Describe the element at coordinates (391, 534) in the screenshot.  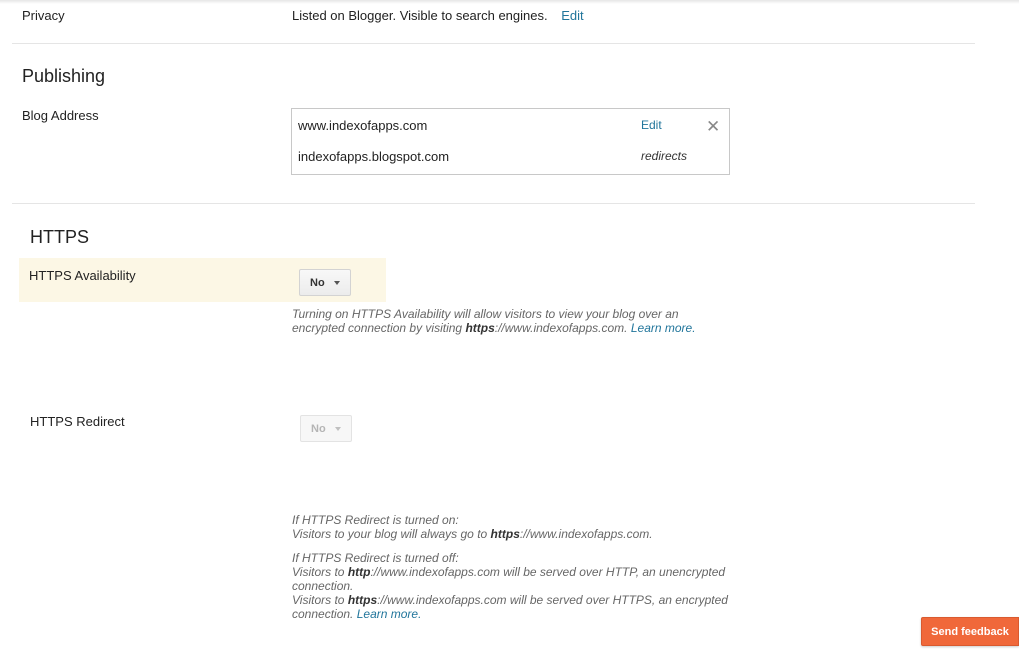
I see `help-text: Visitors to your blog will always go to` at that location.